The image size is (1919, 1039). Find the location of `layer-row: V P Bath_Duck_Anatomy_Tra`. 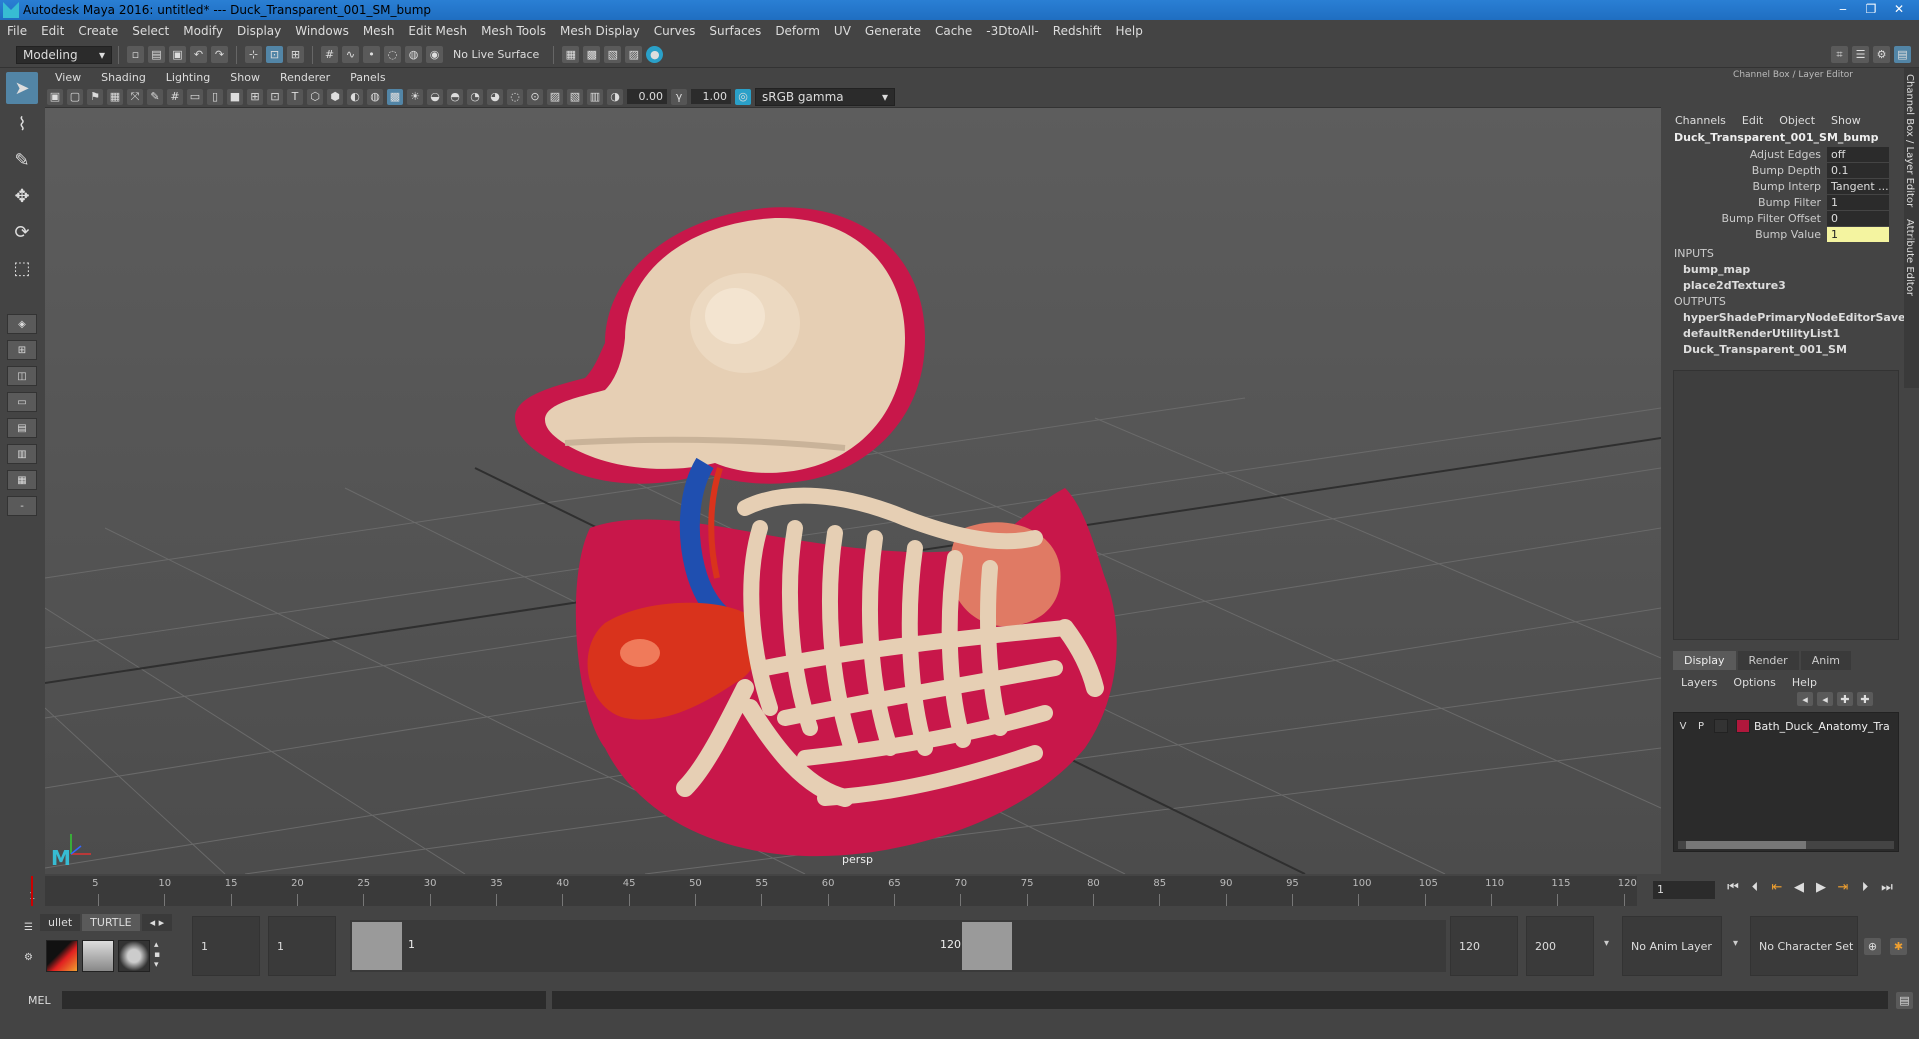

layer-row: V P Bath_Duck_Anatomy_Tra is located at coordinates (1786, 726).